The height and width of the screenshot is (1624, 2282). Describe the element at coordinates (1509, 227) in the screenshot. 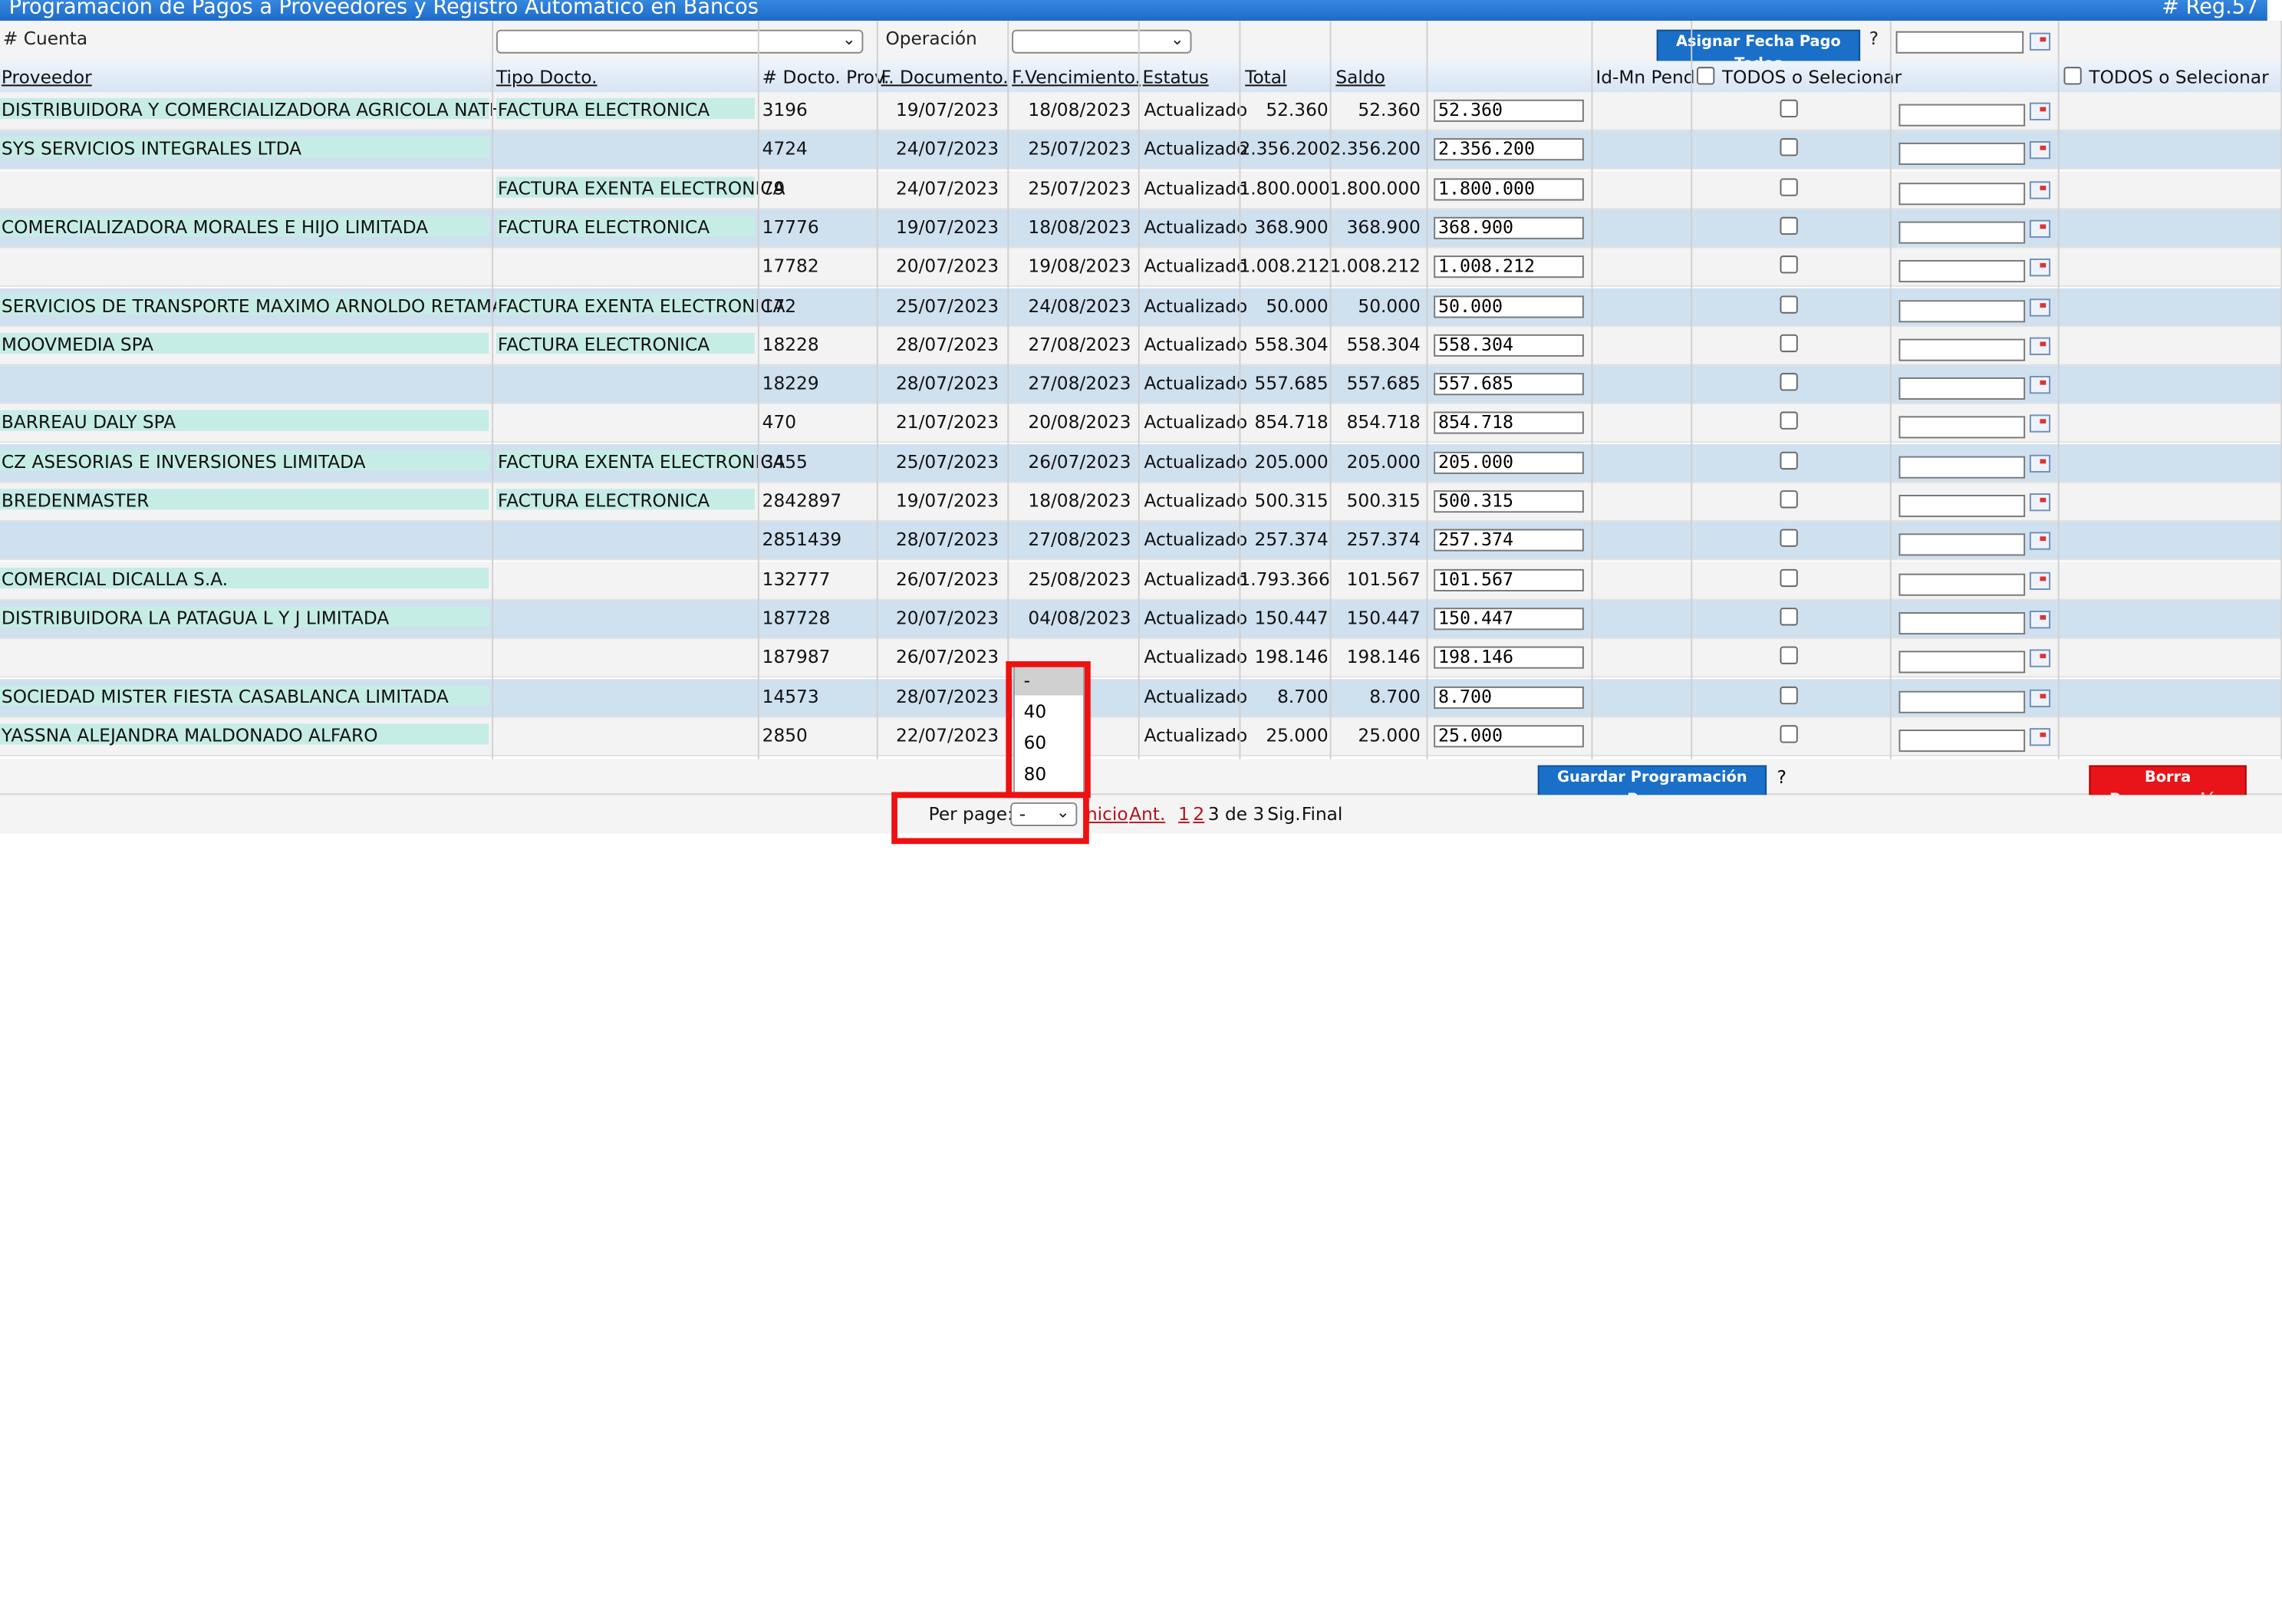

I see `monto-input: 368.900` at that location.